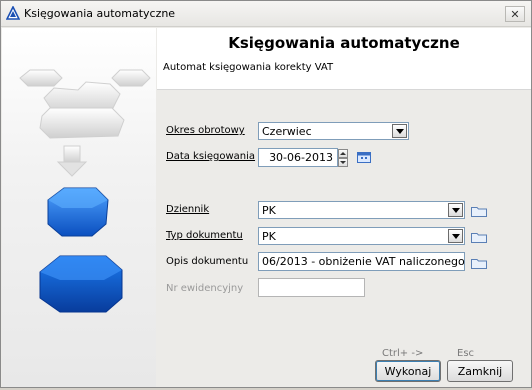 The width and height of the screenshot is (532, 390). What do you see at coordinates (361, 210) in the screenshot?
I see `dziennik-select: PK` at bounding box center [361, 210].